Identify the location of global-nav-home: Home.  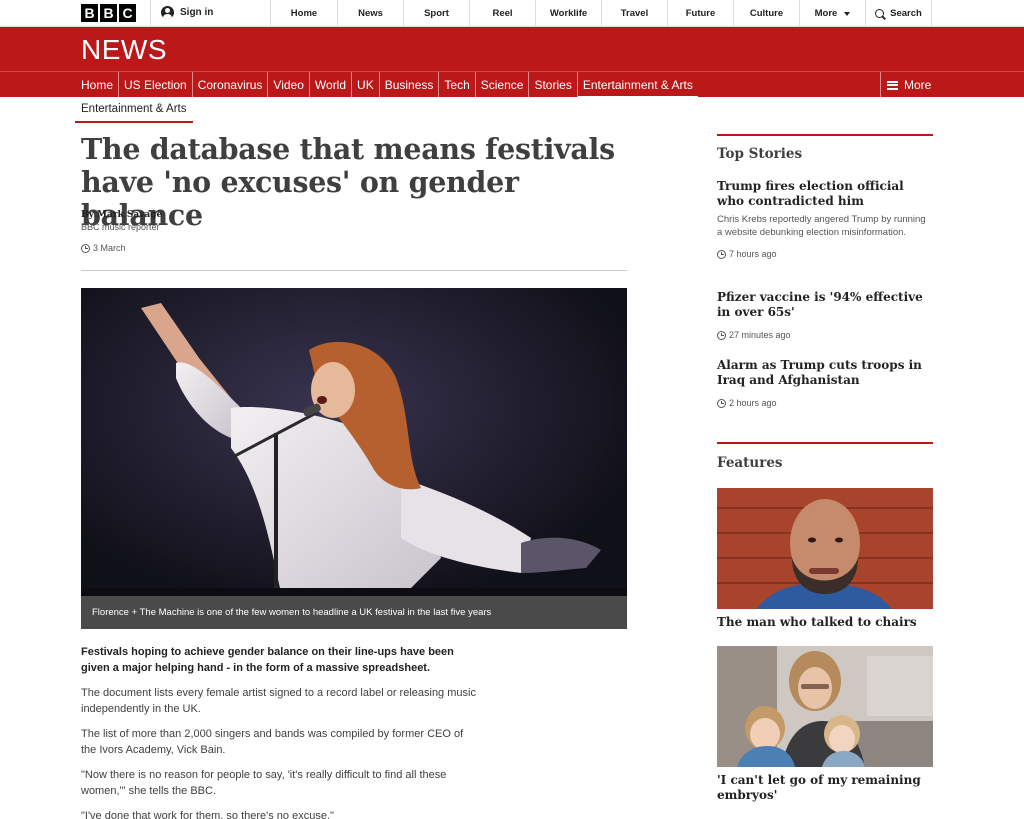
(303, 13).